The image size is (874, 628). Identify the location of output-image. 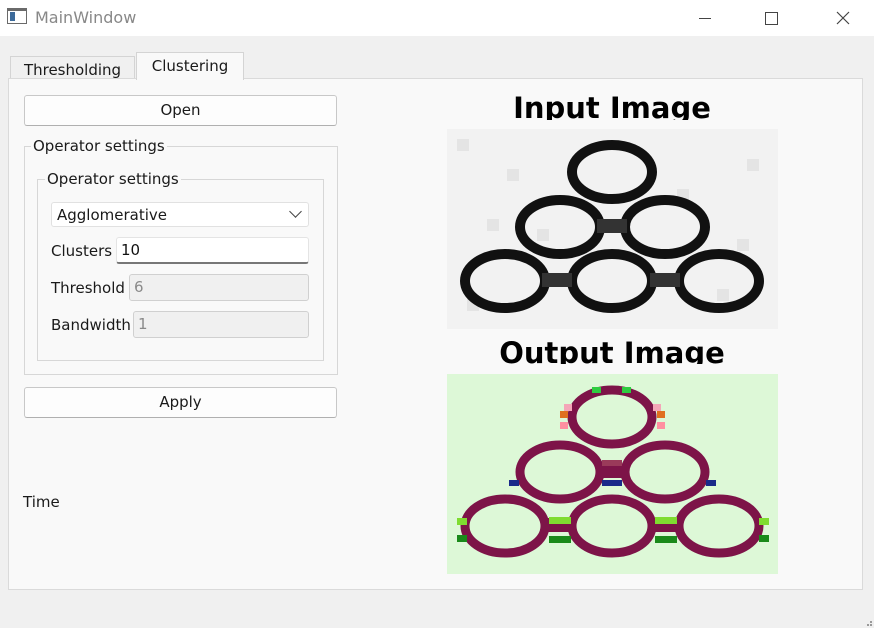
(612, 474).